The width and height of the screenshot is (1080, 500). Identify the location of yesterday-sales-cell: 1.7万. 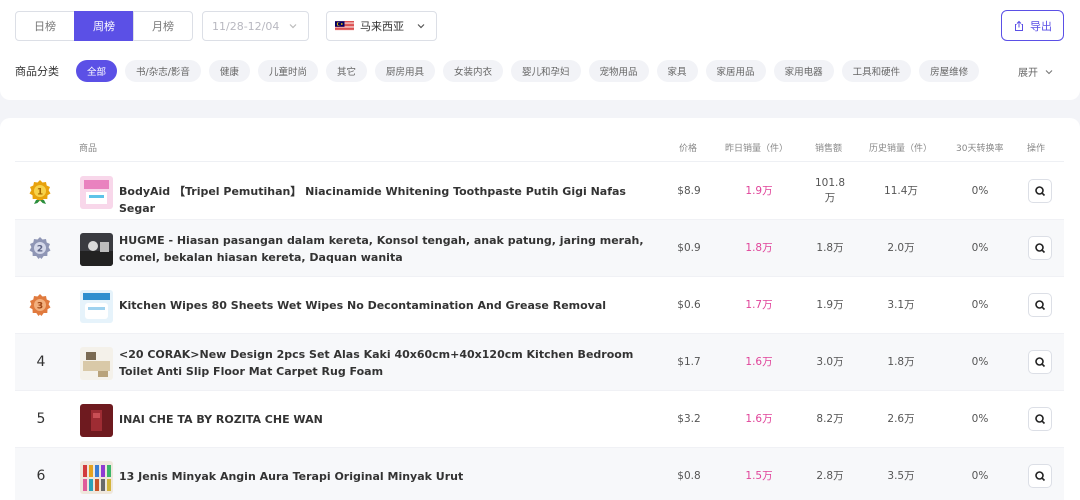
(759, 305).